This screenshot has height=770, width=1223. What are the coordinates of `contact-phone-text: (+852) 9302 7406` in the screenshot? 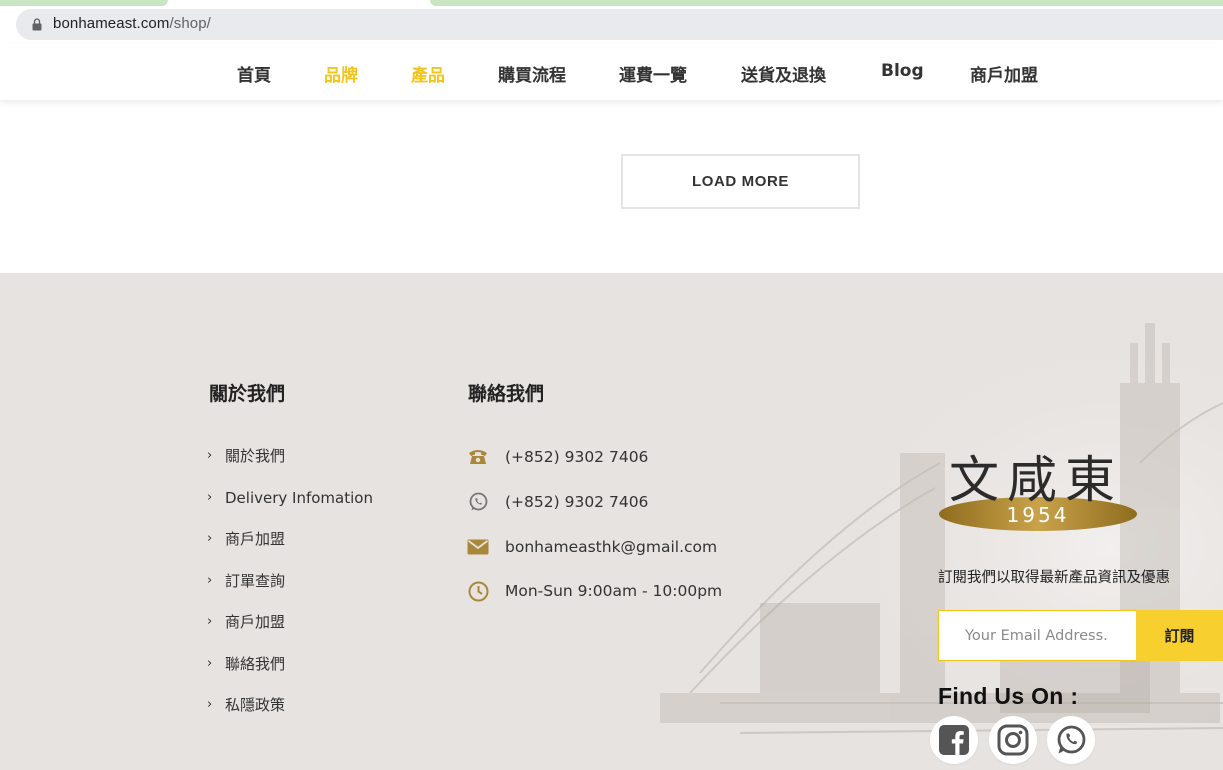 It's located at (577, 457).